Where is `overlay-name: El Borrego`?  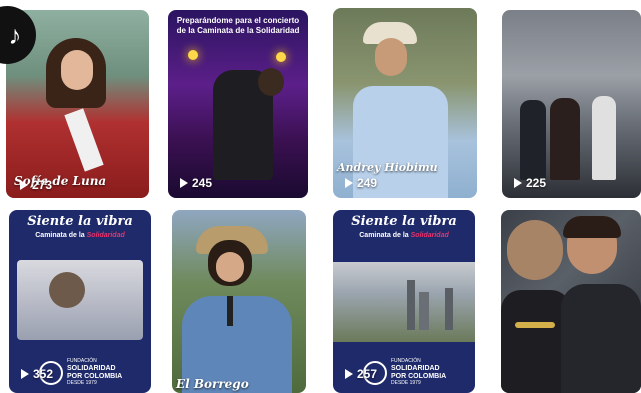
overlay-name: El Borrego is located at coordinates (212, 384).